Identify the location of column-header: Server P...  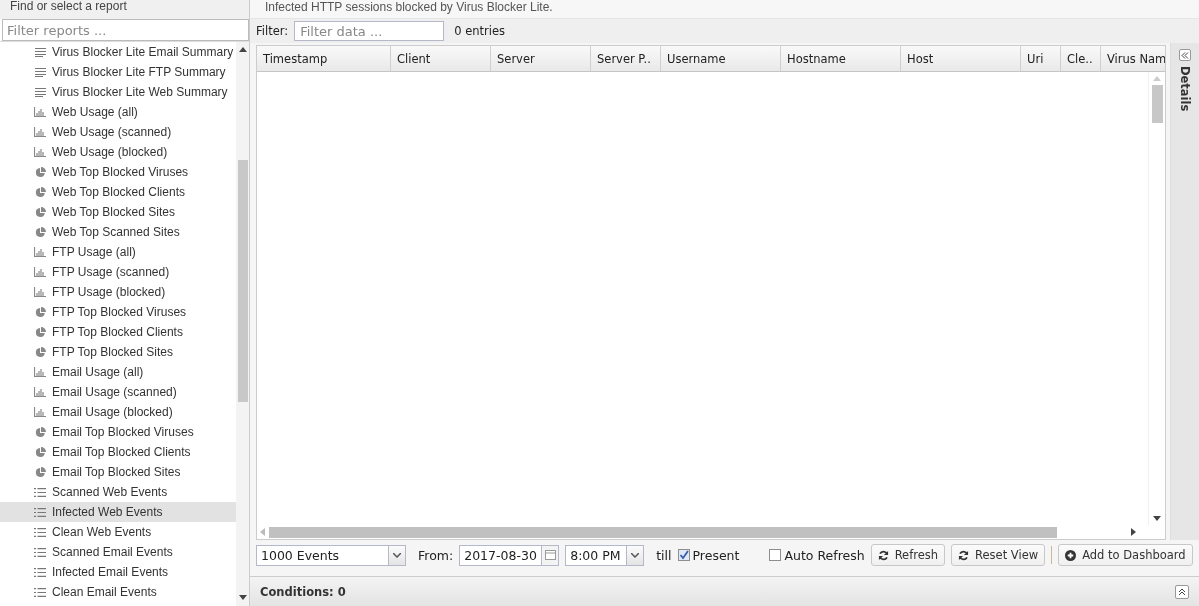
(626, 58).